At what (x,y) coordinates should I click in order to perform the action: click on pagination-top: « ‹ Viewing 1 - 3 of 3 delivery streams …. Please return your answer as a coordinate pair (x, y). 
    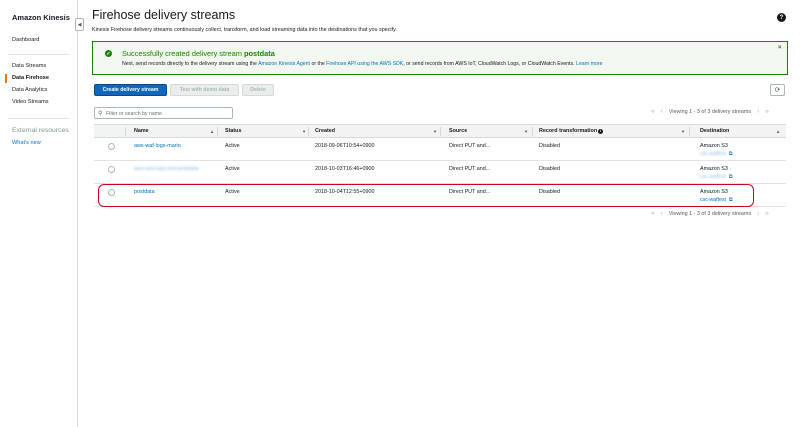
    Looking at the image, I should click on (710, 111).